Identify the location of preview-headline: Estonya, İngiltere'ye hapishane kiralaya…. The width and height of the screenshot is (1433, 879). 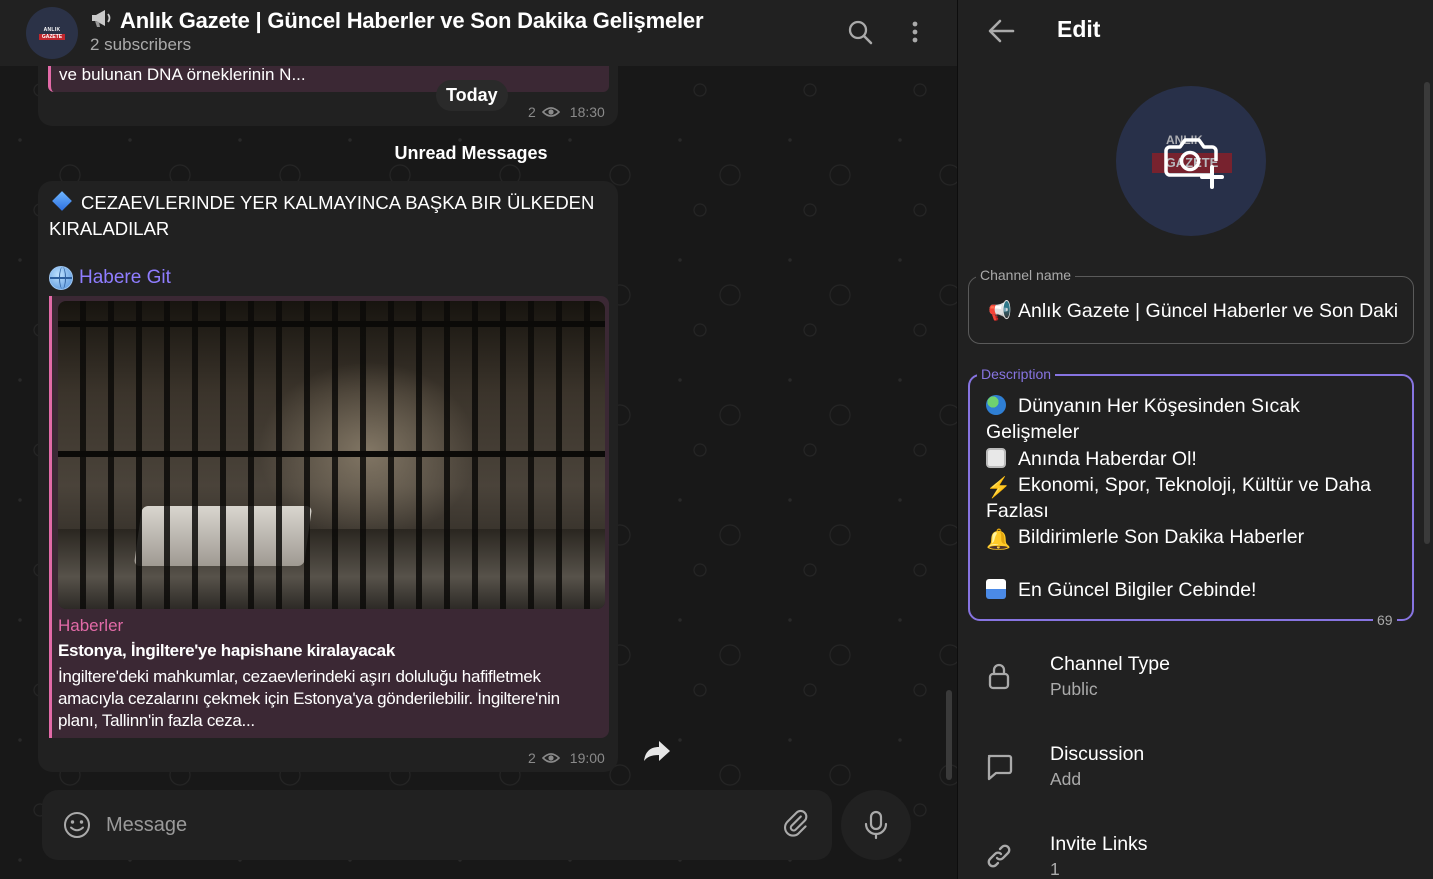
(226, 650).